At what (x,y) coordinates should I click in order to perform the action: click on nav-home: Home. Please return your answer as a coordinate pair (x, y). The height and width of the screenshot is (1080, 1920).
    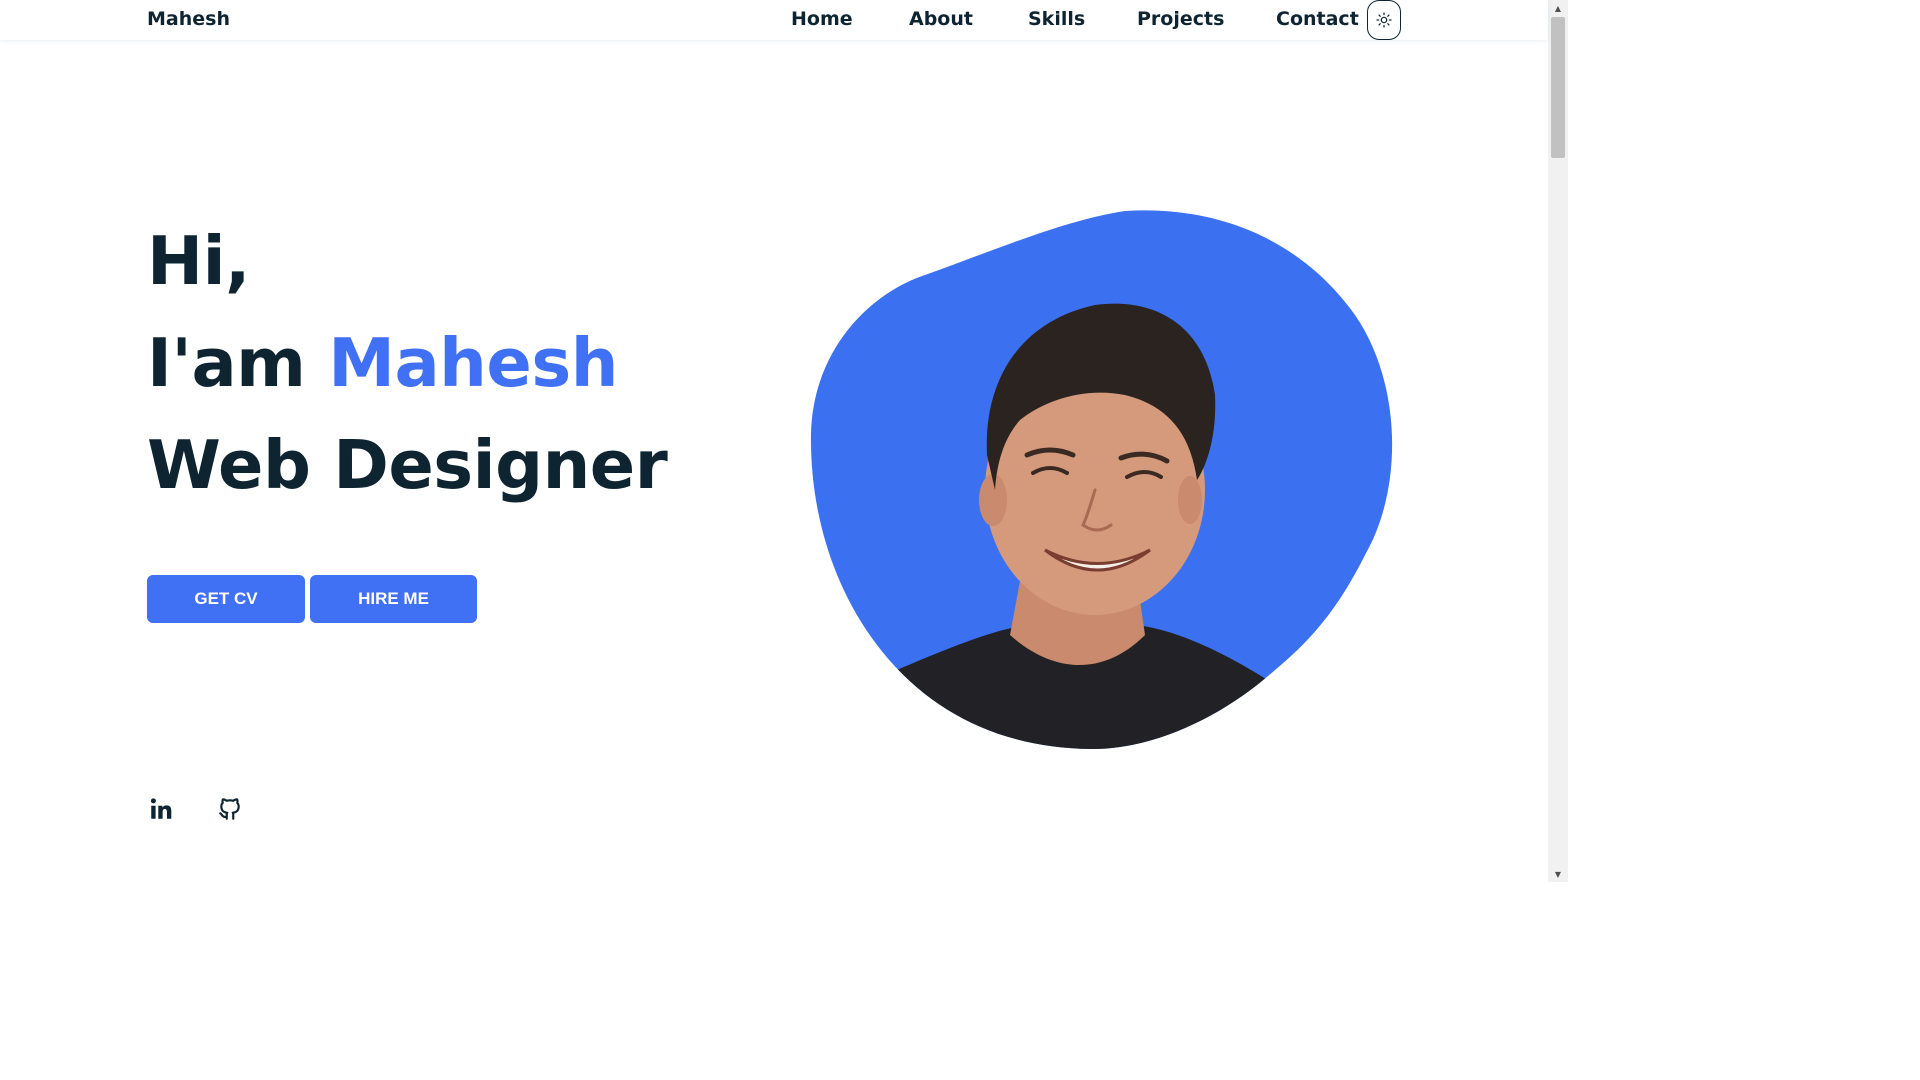
    Looking at the image, I should click on (822, 19).